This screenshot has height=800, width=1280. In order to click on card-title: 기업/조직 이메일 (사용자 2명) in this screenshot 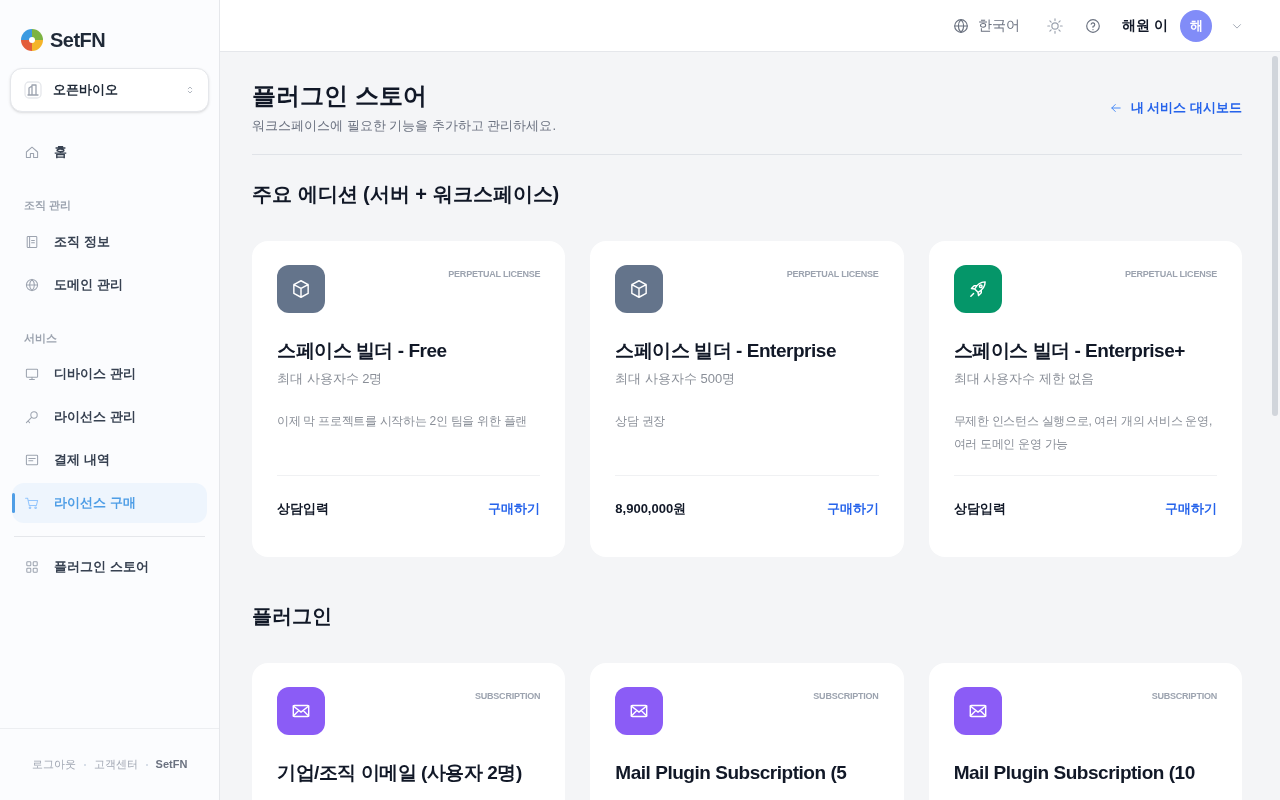, I will do `click(400, 772)`.